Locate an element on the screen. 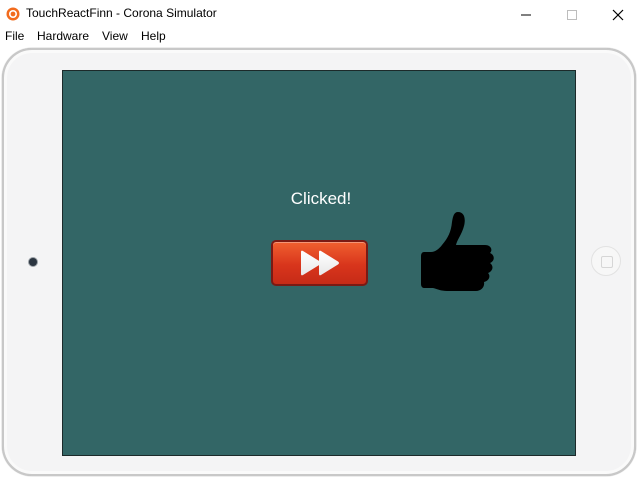 This screenshot has height=479, width=642. maximize-button is located at coordinates (572, 14).